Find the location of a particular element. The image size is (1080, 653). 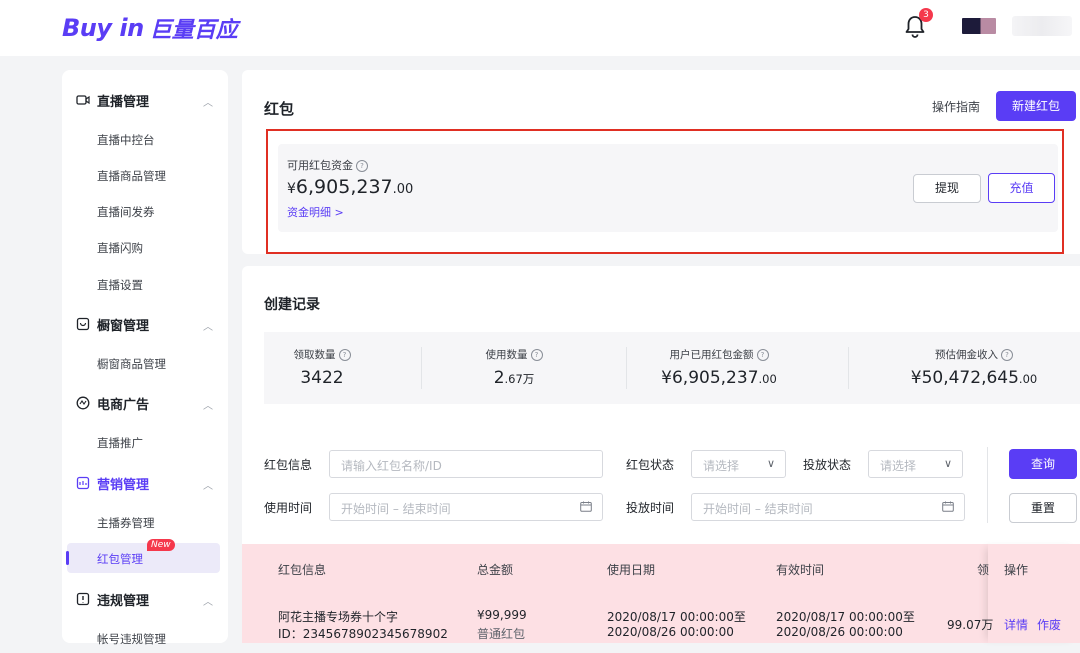

sidebar-group-live: 直播管理 ︿ is located at coordinates (145, 100).